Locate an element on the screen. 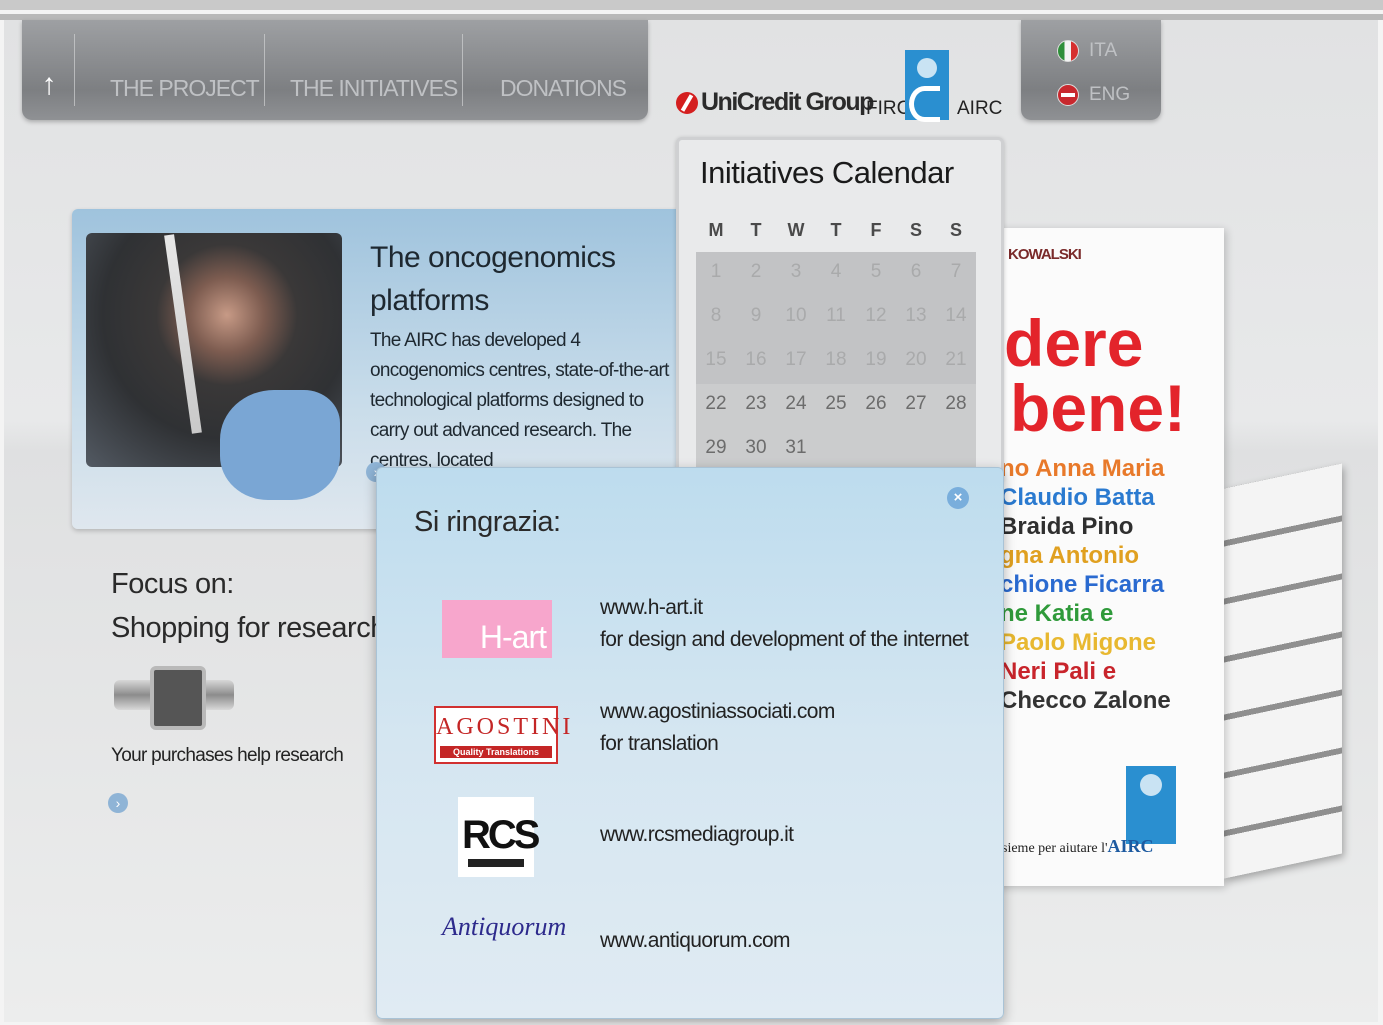 Image resolution: width=1383 pixels, height=1025 pixels. book-title-line2: bene! is located at coordinates (1098, 408).